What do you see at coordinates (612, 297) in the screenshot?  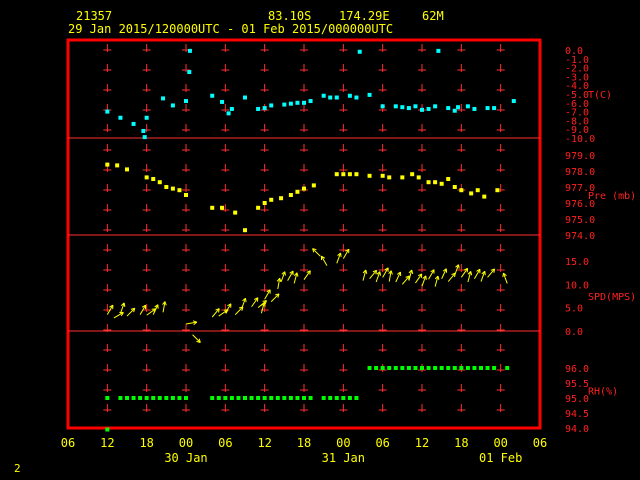 I see `panel-label-wind_speed: SPD(MPS)` at bounding box center [612, 297].